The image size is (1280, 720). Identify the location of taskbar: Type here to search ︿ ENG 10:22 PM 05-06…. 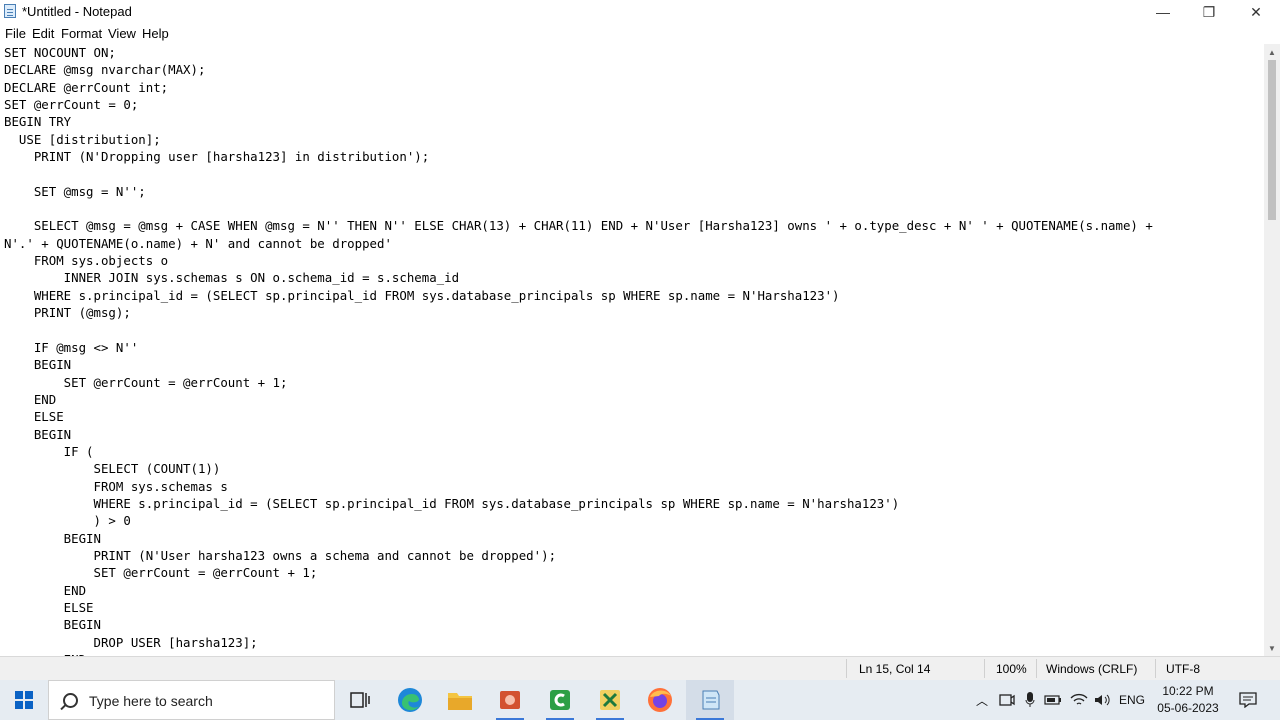
(640, 700).